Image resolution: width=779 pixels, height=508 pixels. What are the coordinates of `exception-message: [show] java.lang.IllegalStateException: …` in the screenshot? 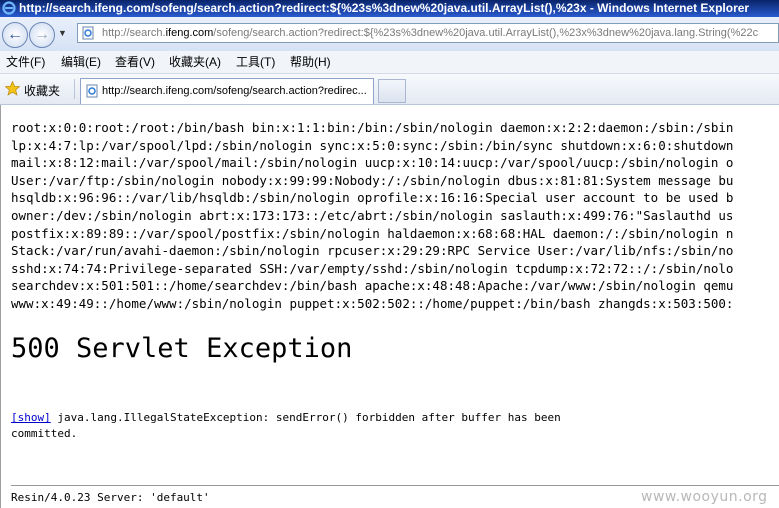 It's located at (291, 426).